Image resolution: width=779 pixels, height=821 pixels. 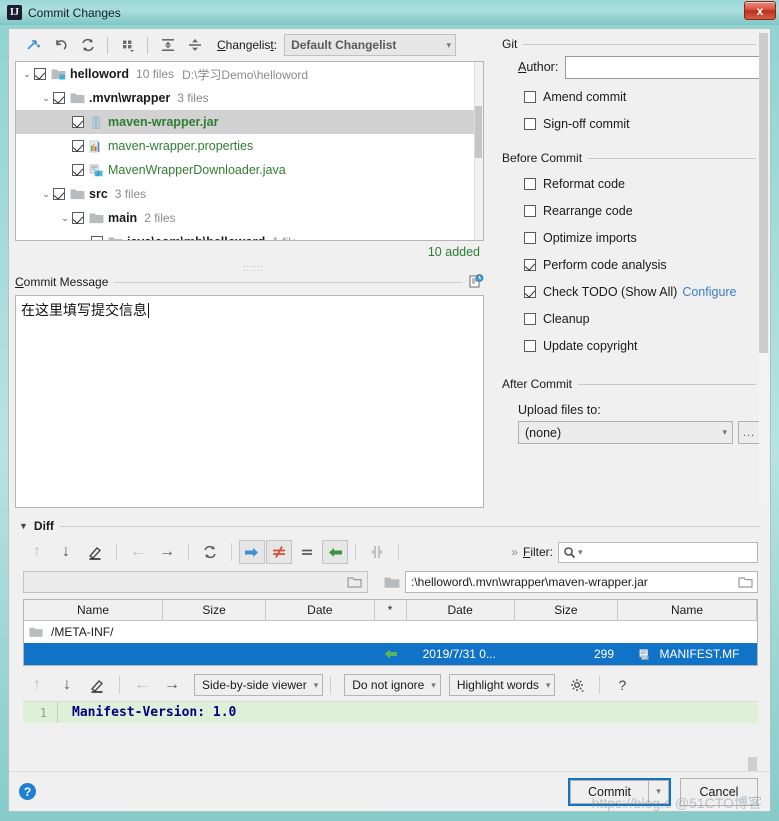 What do you see at coordinates (249, 170) in the screenshot?
I see `tree-row: J MavenWrapperDownloader.java` at bounding box center [249, 170].